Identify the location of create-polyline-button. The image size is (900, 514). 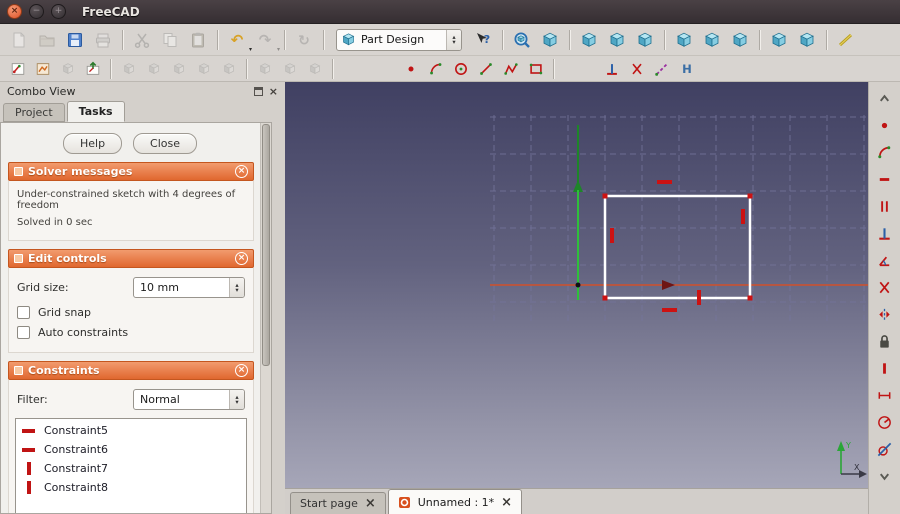
(510, 69).